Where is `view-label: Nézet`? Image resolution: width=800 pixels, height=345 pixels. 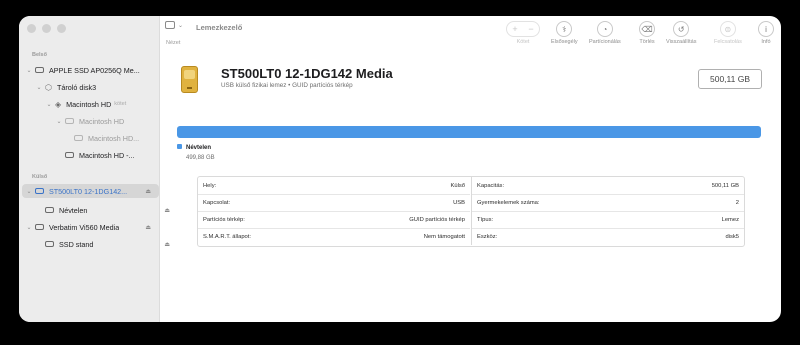 view-label: Nézet is located at coordinates (173, 43).